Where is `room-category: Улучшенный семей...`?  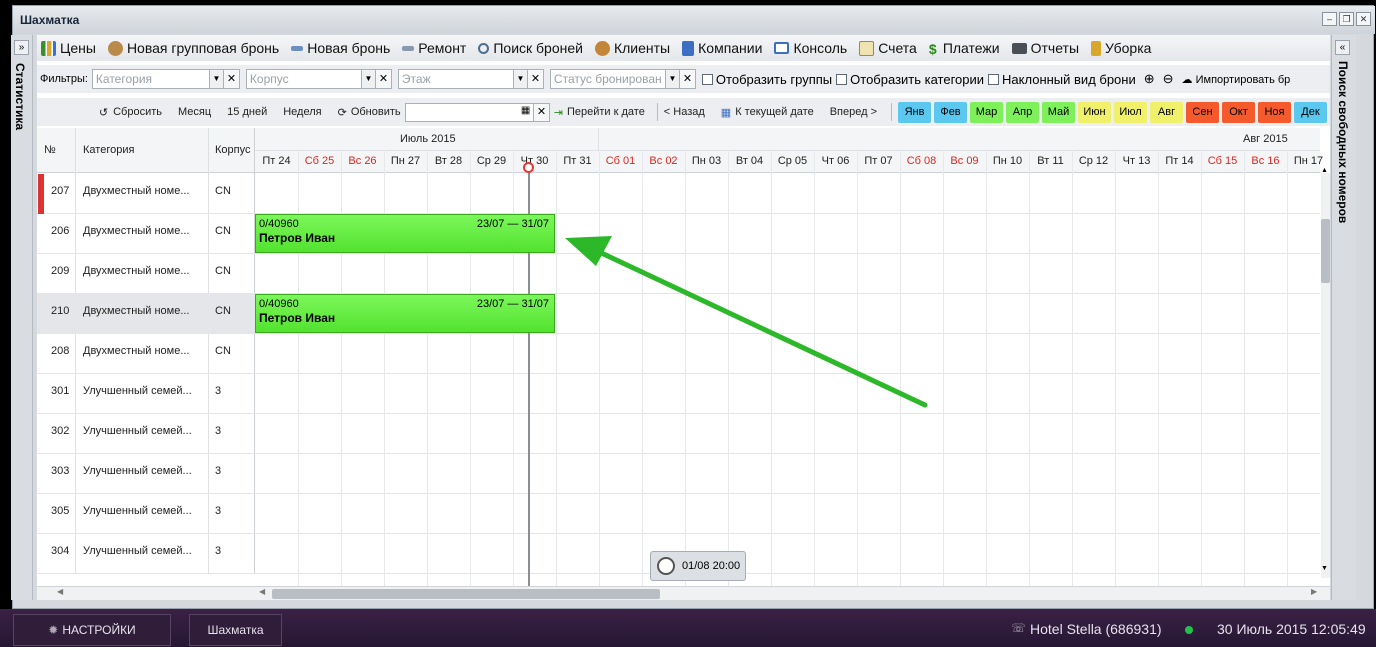
room-category: Улучшенный семей... is located at coordinates (137, 471).